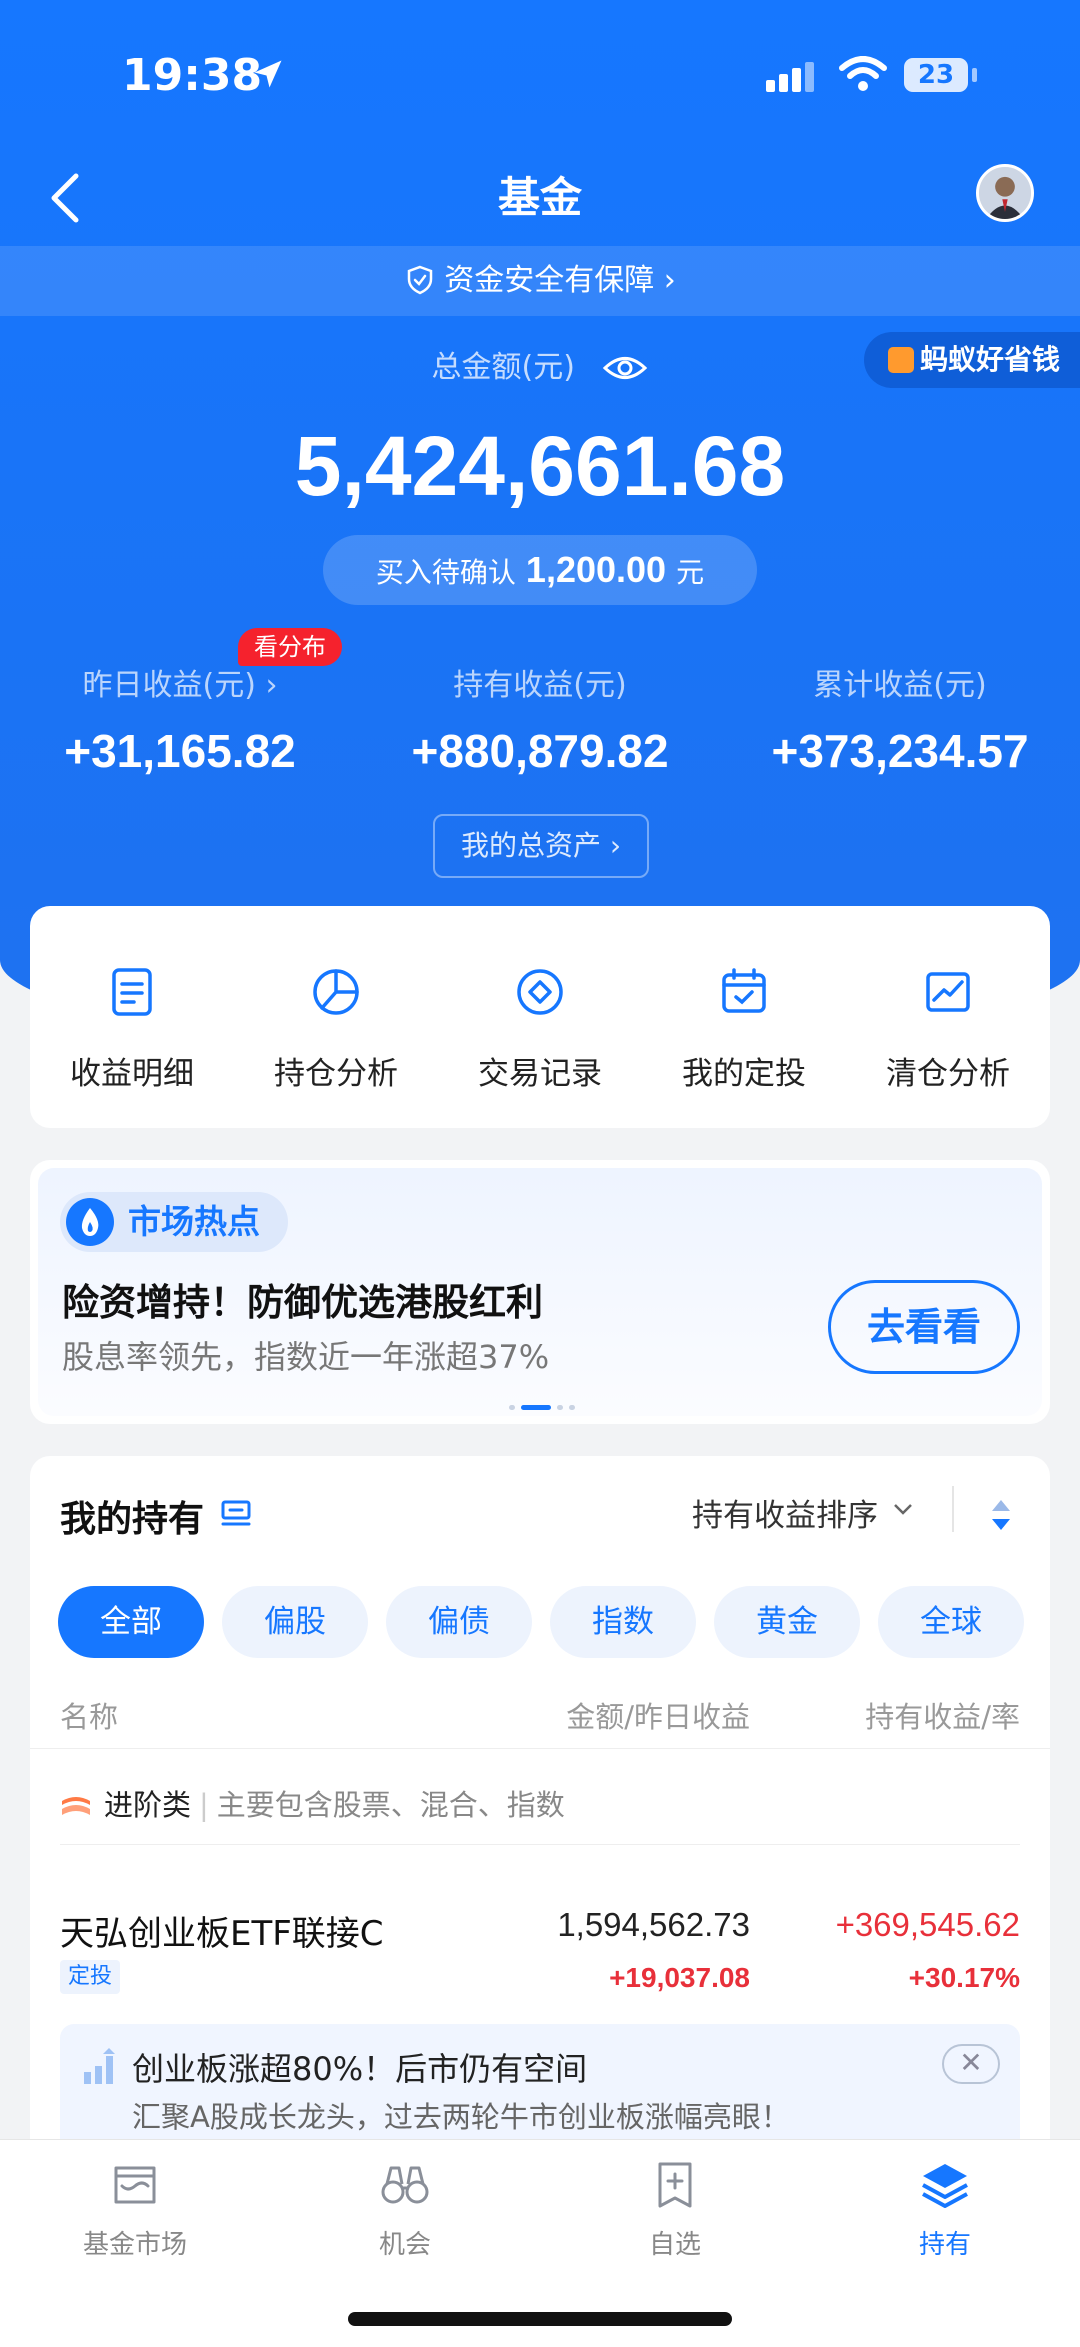 The image size is (1080, 2347). I want to click on stat-label: 累计收益(元), so click(900, 685).